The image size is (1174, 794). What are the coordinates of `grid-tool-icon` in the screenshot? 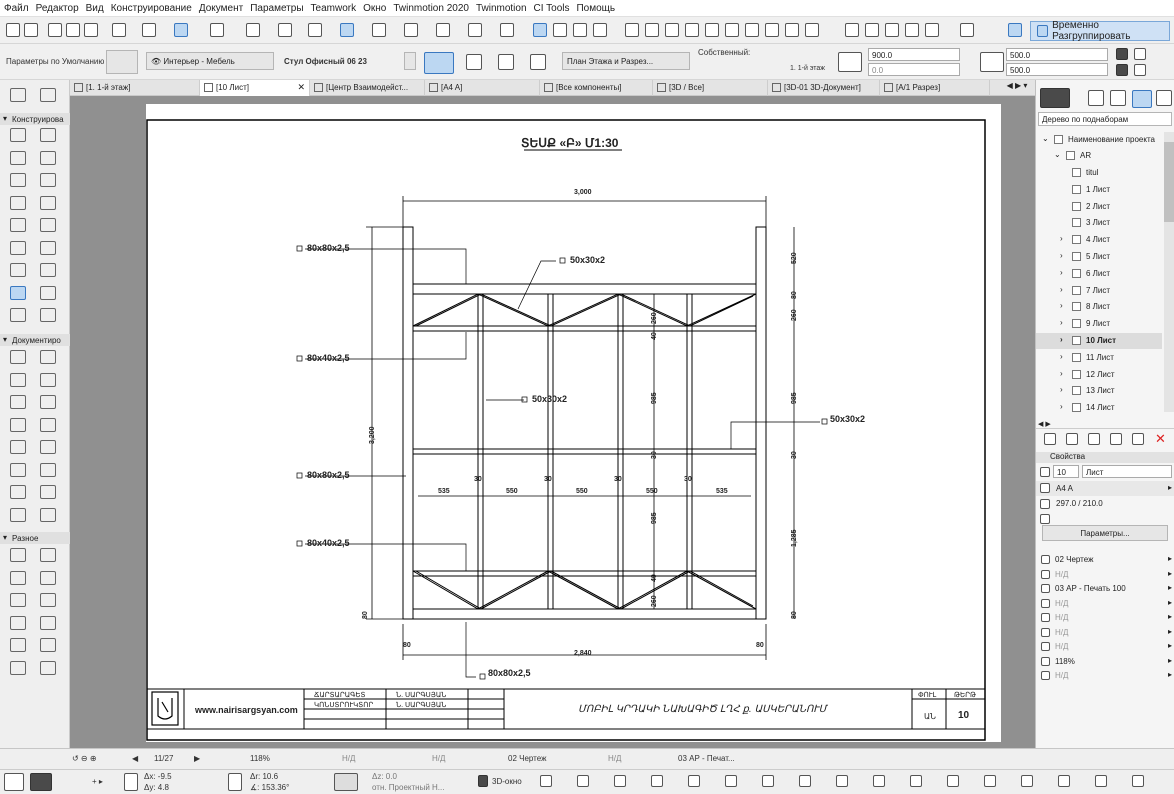 It's located at (18, 555).